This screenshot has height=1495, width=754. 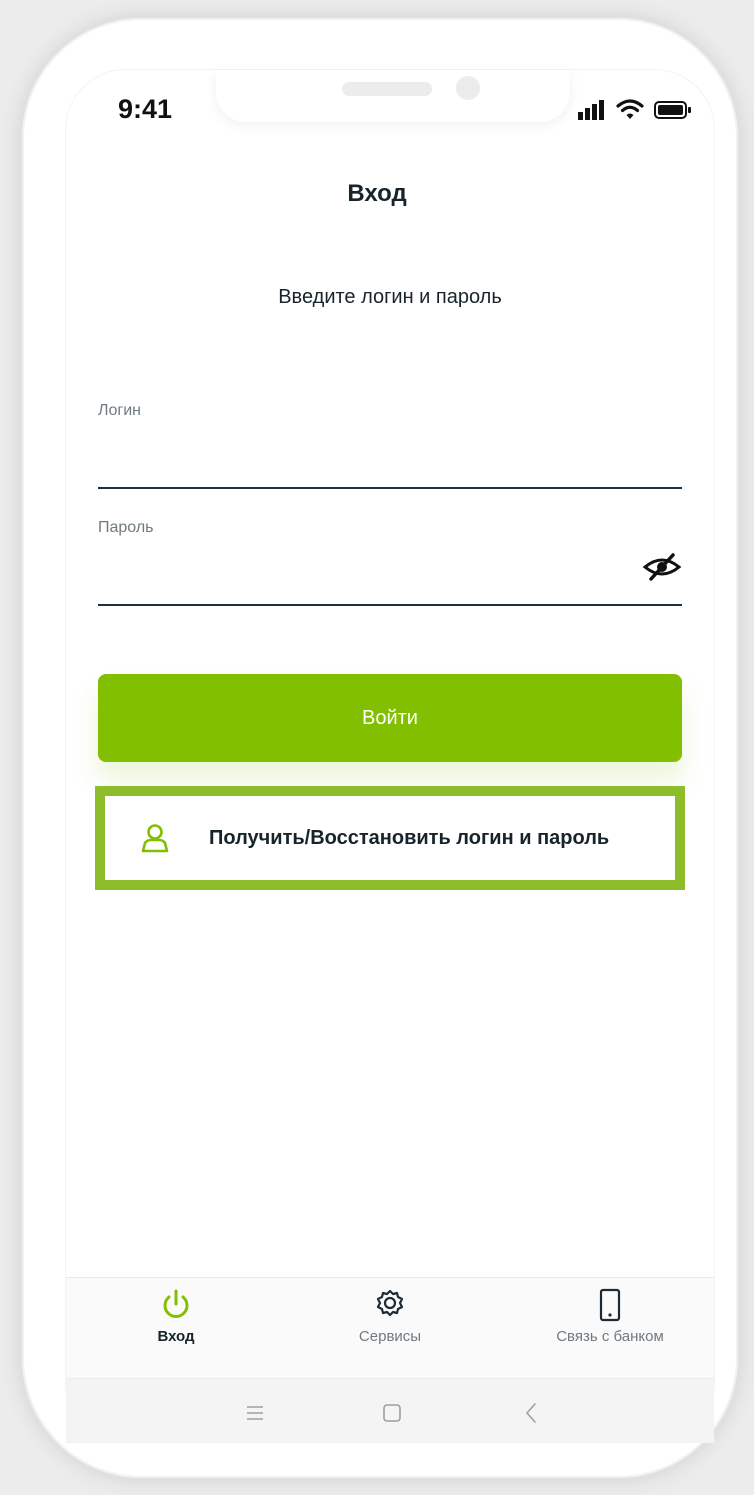 I want to click on page-title: Вход, so click(x=377, y=193).